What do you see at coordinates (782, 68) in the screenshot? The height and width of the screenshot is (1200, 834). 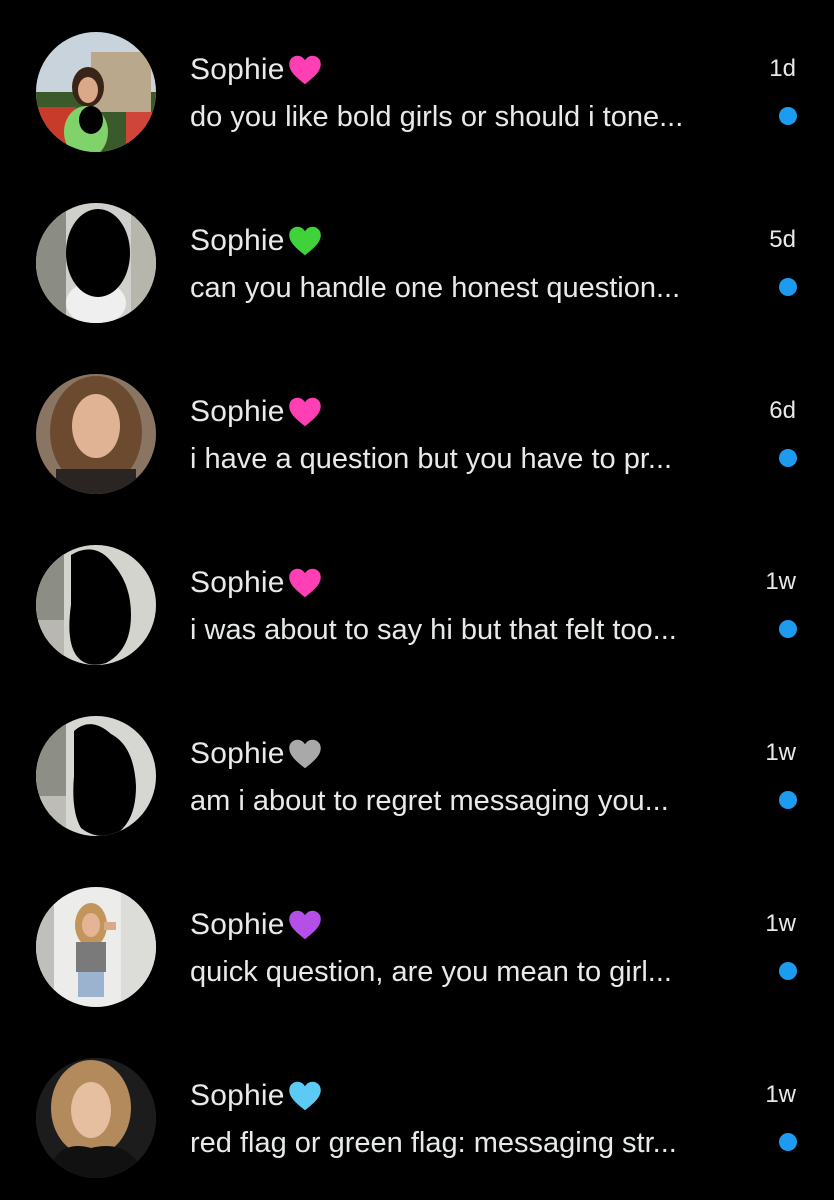 I see `timestamp: 1d` at bounding box center [782, 68].